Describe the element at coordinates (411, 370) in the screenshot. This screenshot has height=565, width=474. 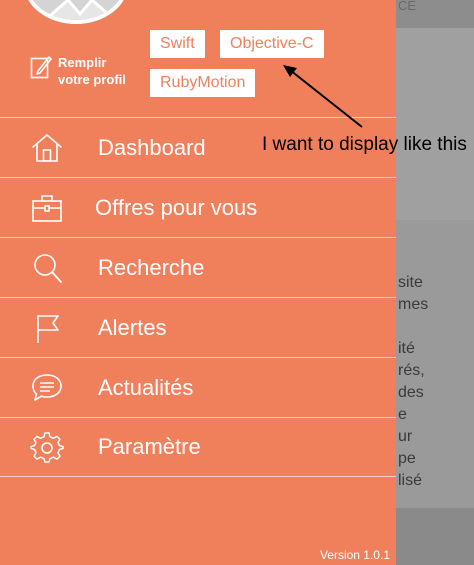
I see `background-line-5: rés,` at that location.